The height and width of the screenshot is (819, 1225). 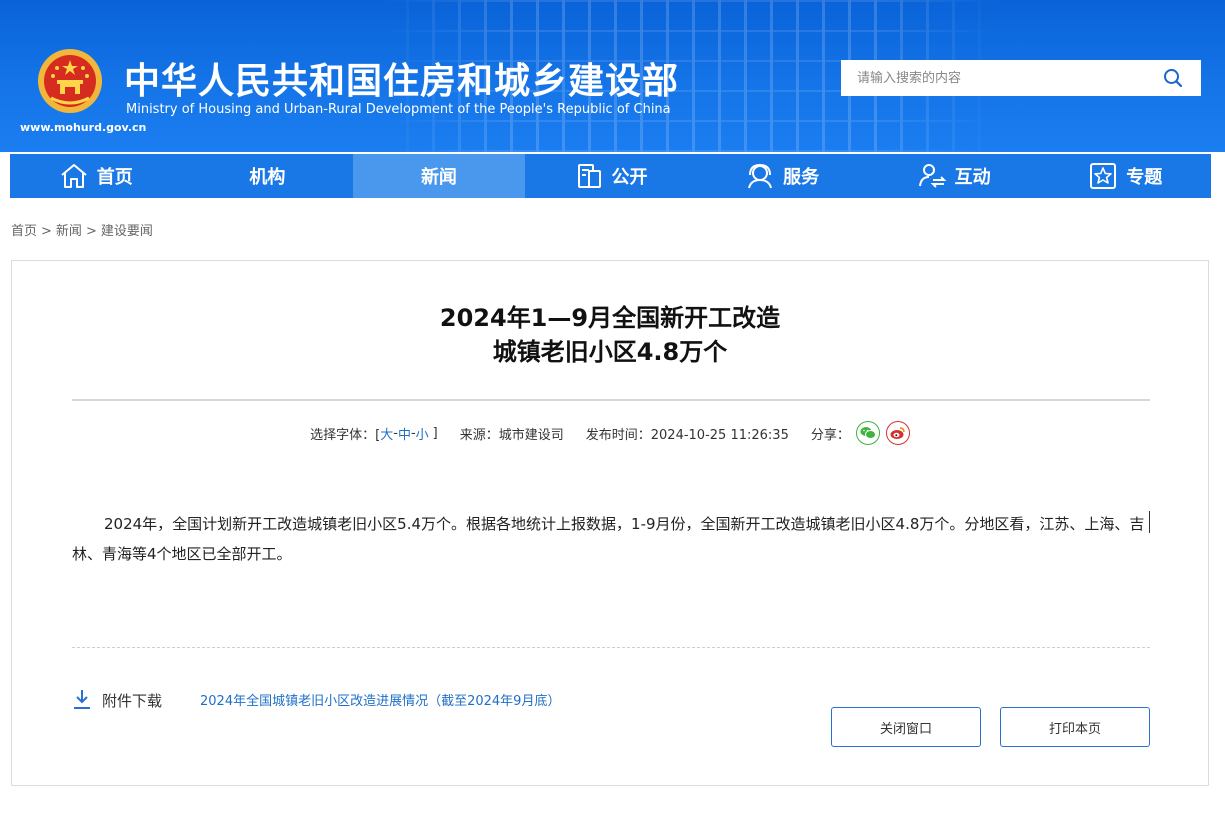 What do you see at coordinates (629, 177) in the screenshot?
I see `nav-item-label: 公开` at bounding box center [629, 177].